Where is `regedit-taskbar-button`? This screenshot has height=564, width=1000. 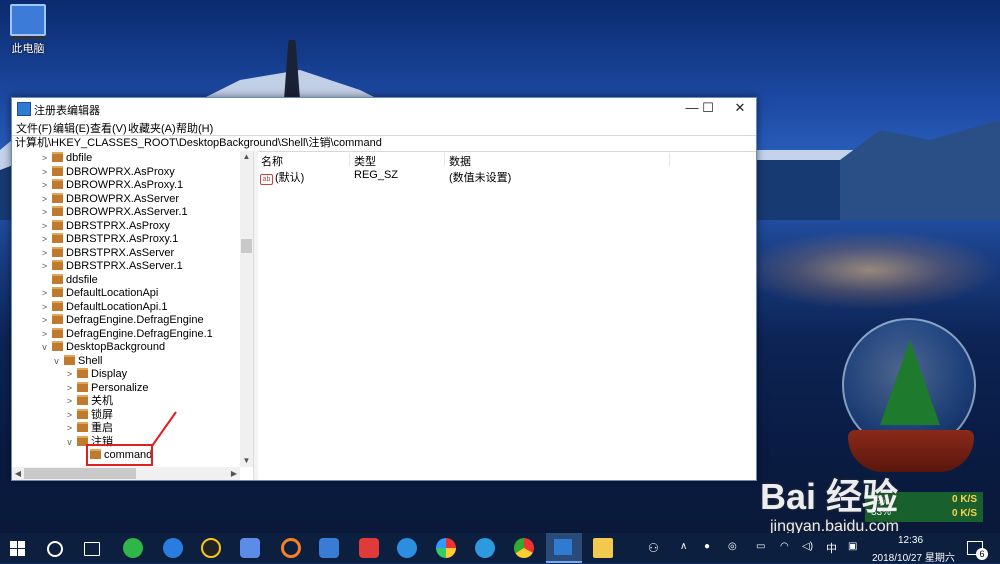 regedit-taskbar-button is located at coordinates (564, 548).